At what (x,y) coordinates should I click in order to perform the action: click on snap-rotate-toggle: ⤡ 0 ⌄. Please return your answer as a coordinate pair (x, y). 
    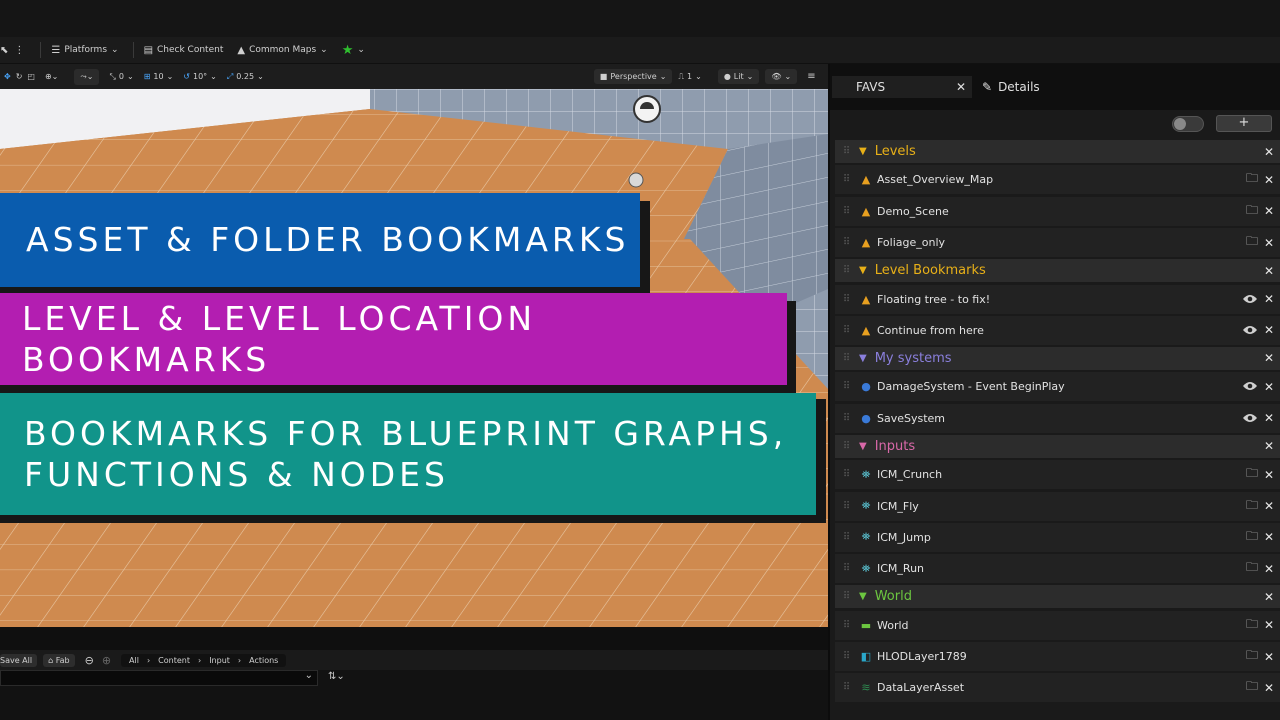
    Looking at the image, I should click on (121, 77).